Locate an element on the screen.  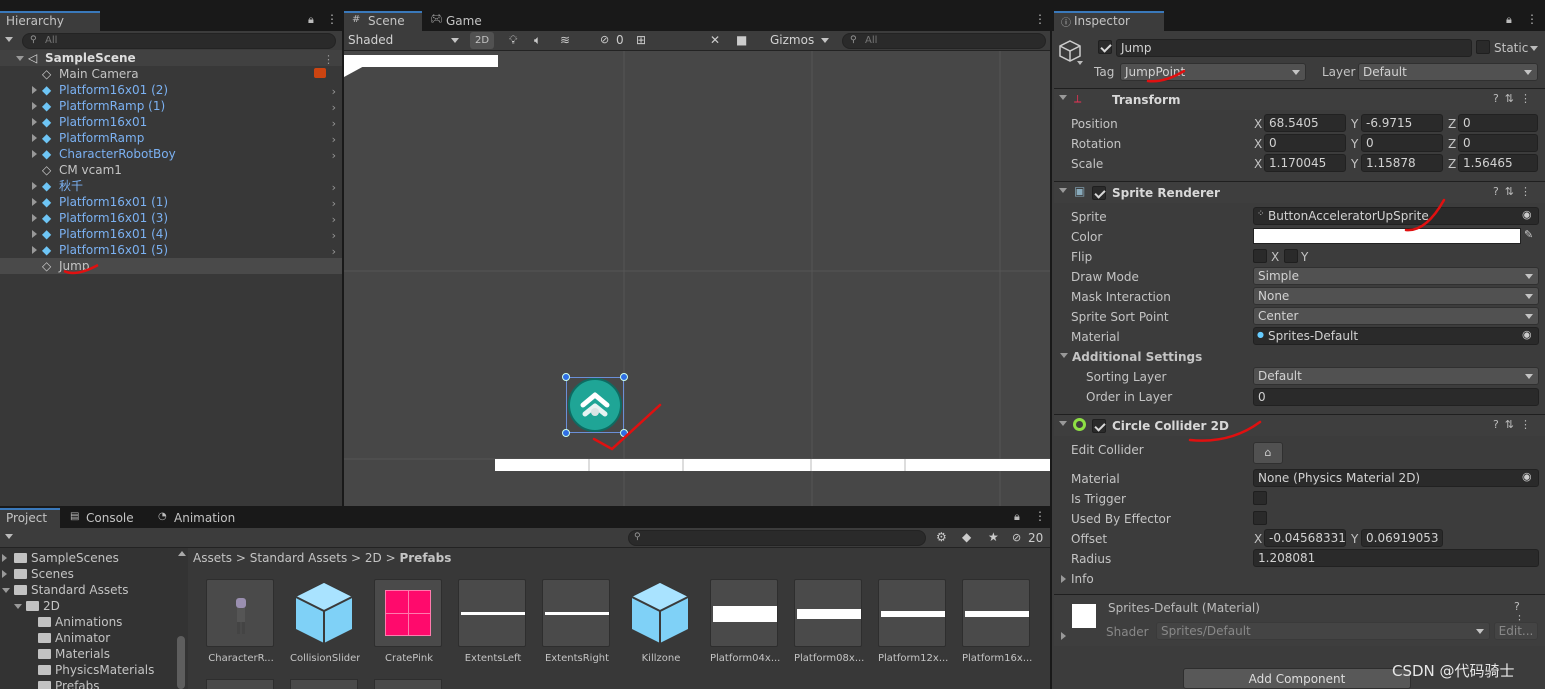
icon-dropdown-icon is located at coordinates (1080, 63).